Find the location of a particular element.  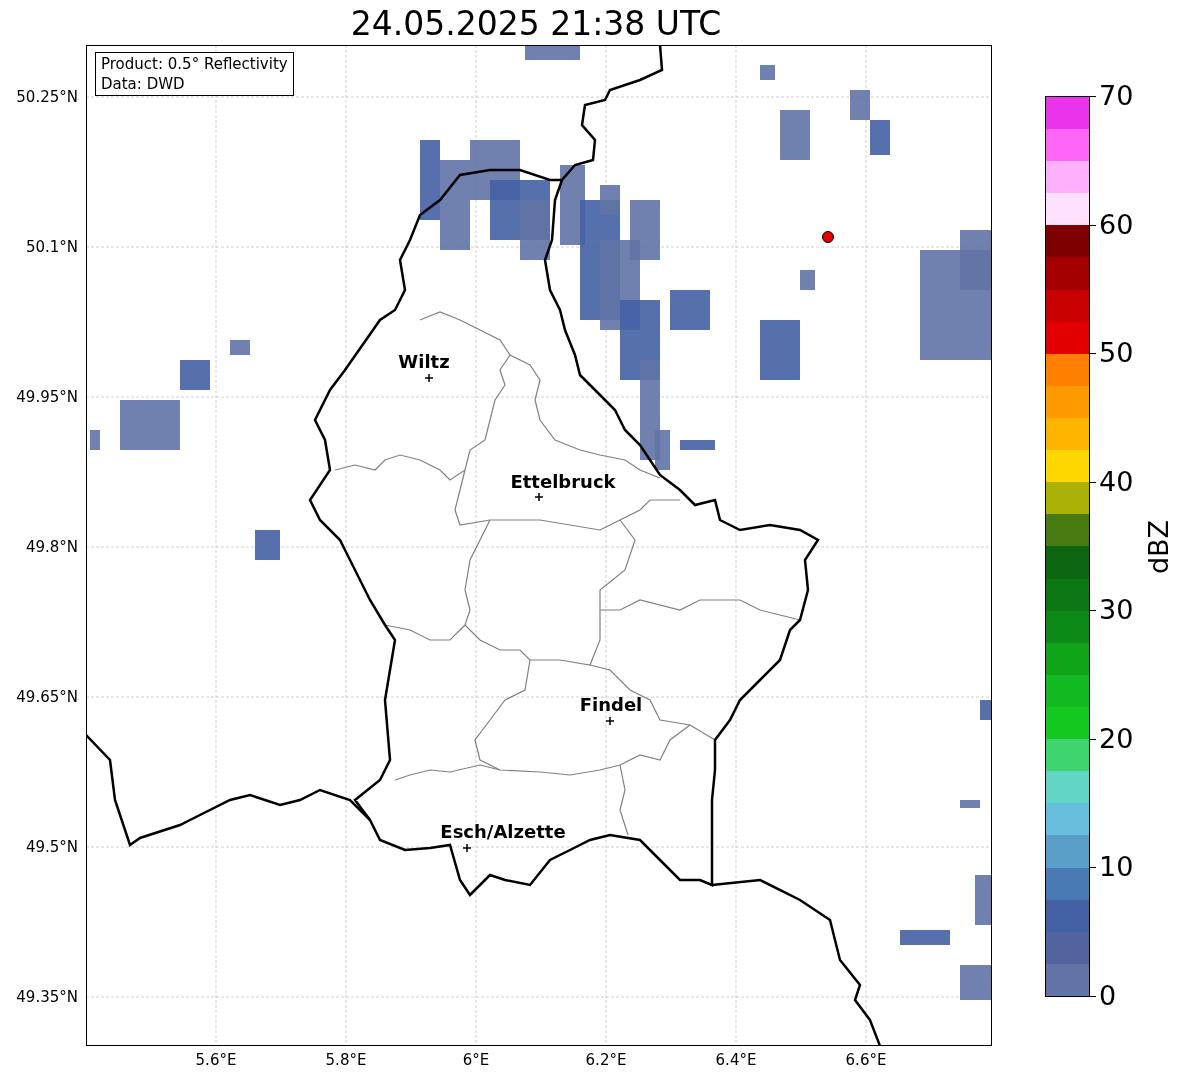

latitude-label: 49.65°N is located at coordinates (47, 697).